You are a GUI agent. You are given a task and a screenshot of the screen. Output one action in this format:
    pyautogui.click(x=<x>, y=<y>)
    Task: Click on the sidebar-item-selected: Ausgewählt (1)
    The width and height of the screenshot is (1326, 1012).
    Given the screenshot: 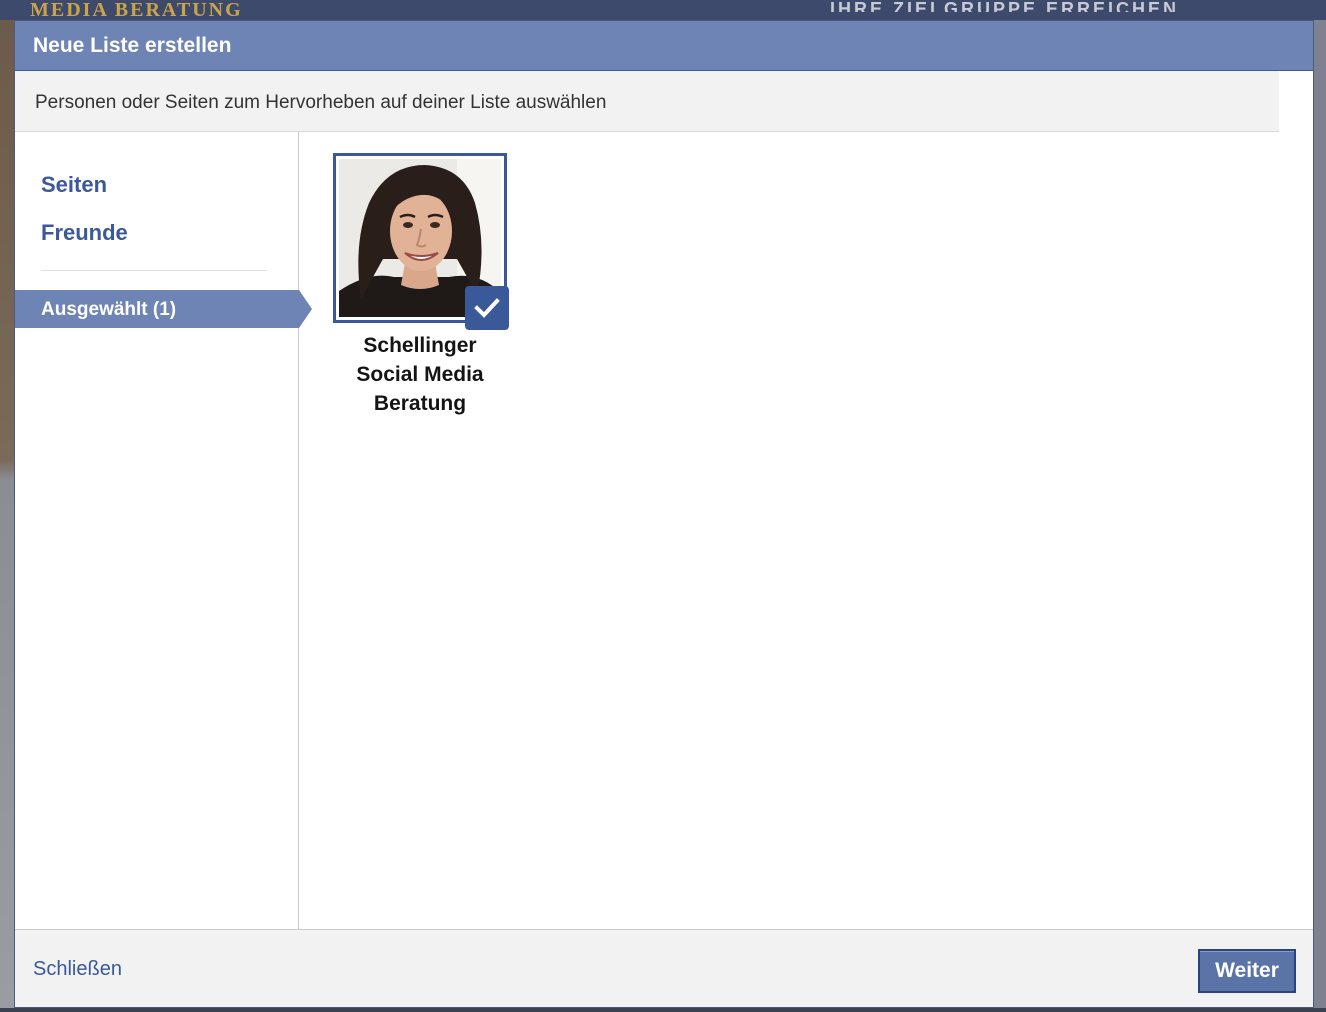 What is the action you would take?
    pyautogui.click(x=163, y=309)
    